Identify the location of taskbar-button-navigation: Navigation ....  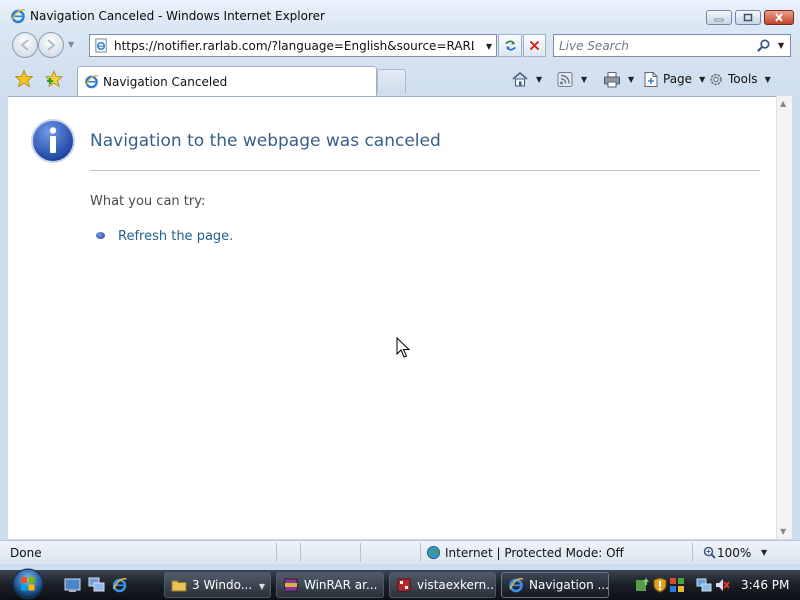
(555, 585).